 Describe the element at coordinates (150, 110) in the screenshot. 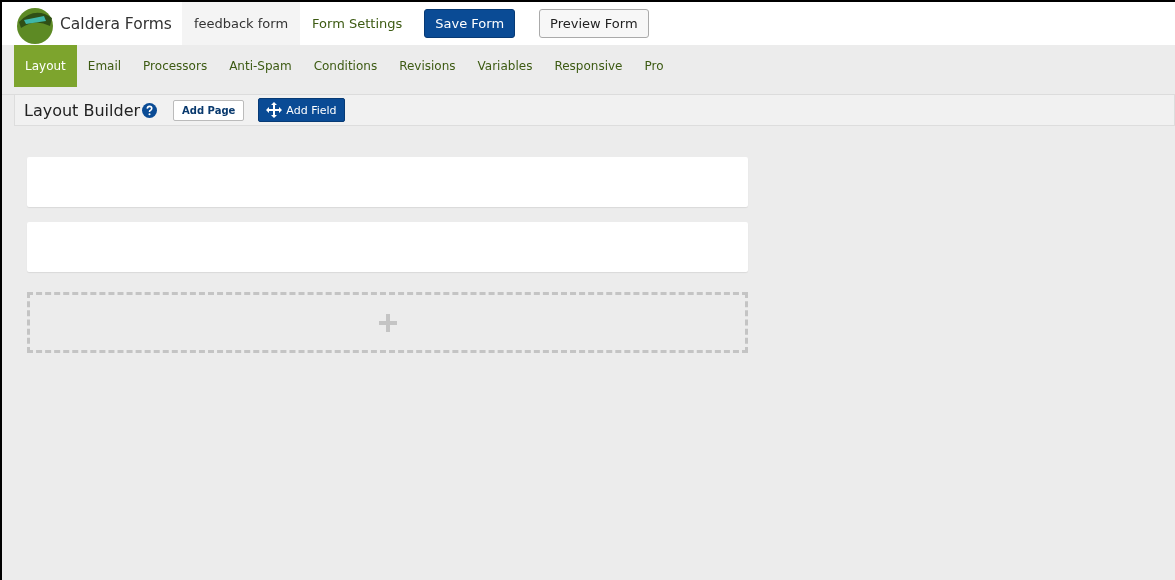

I see `help-icon` at that location.